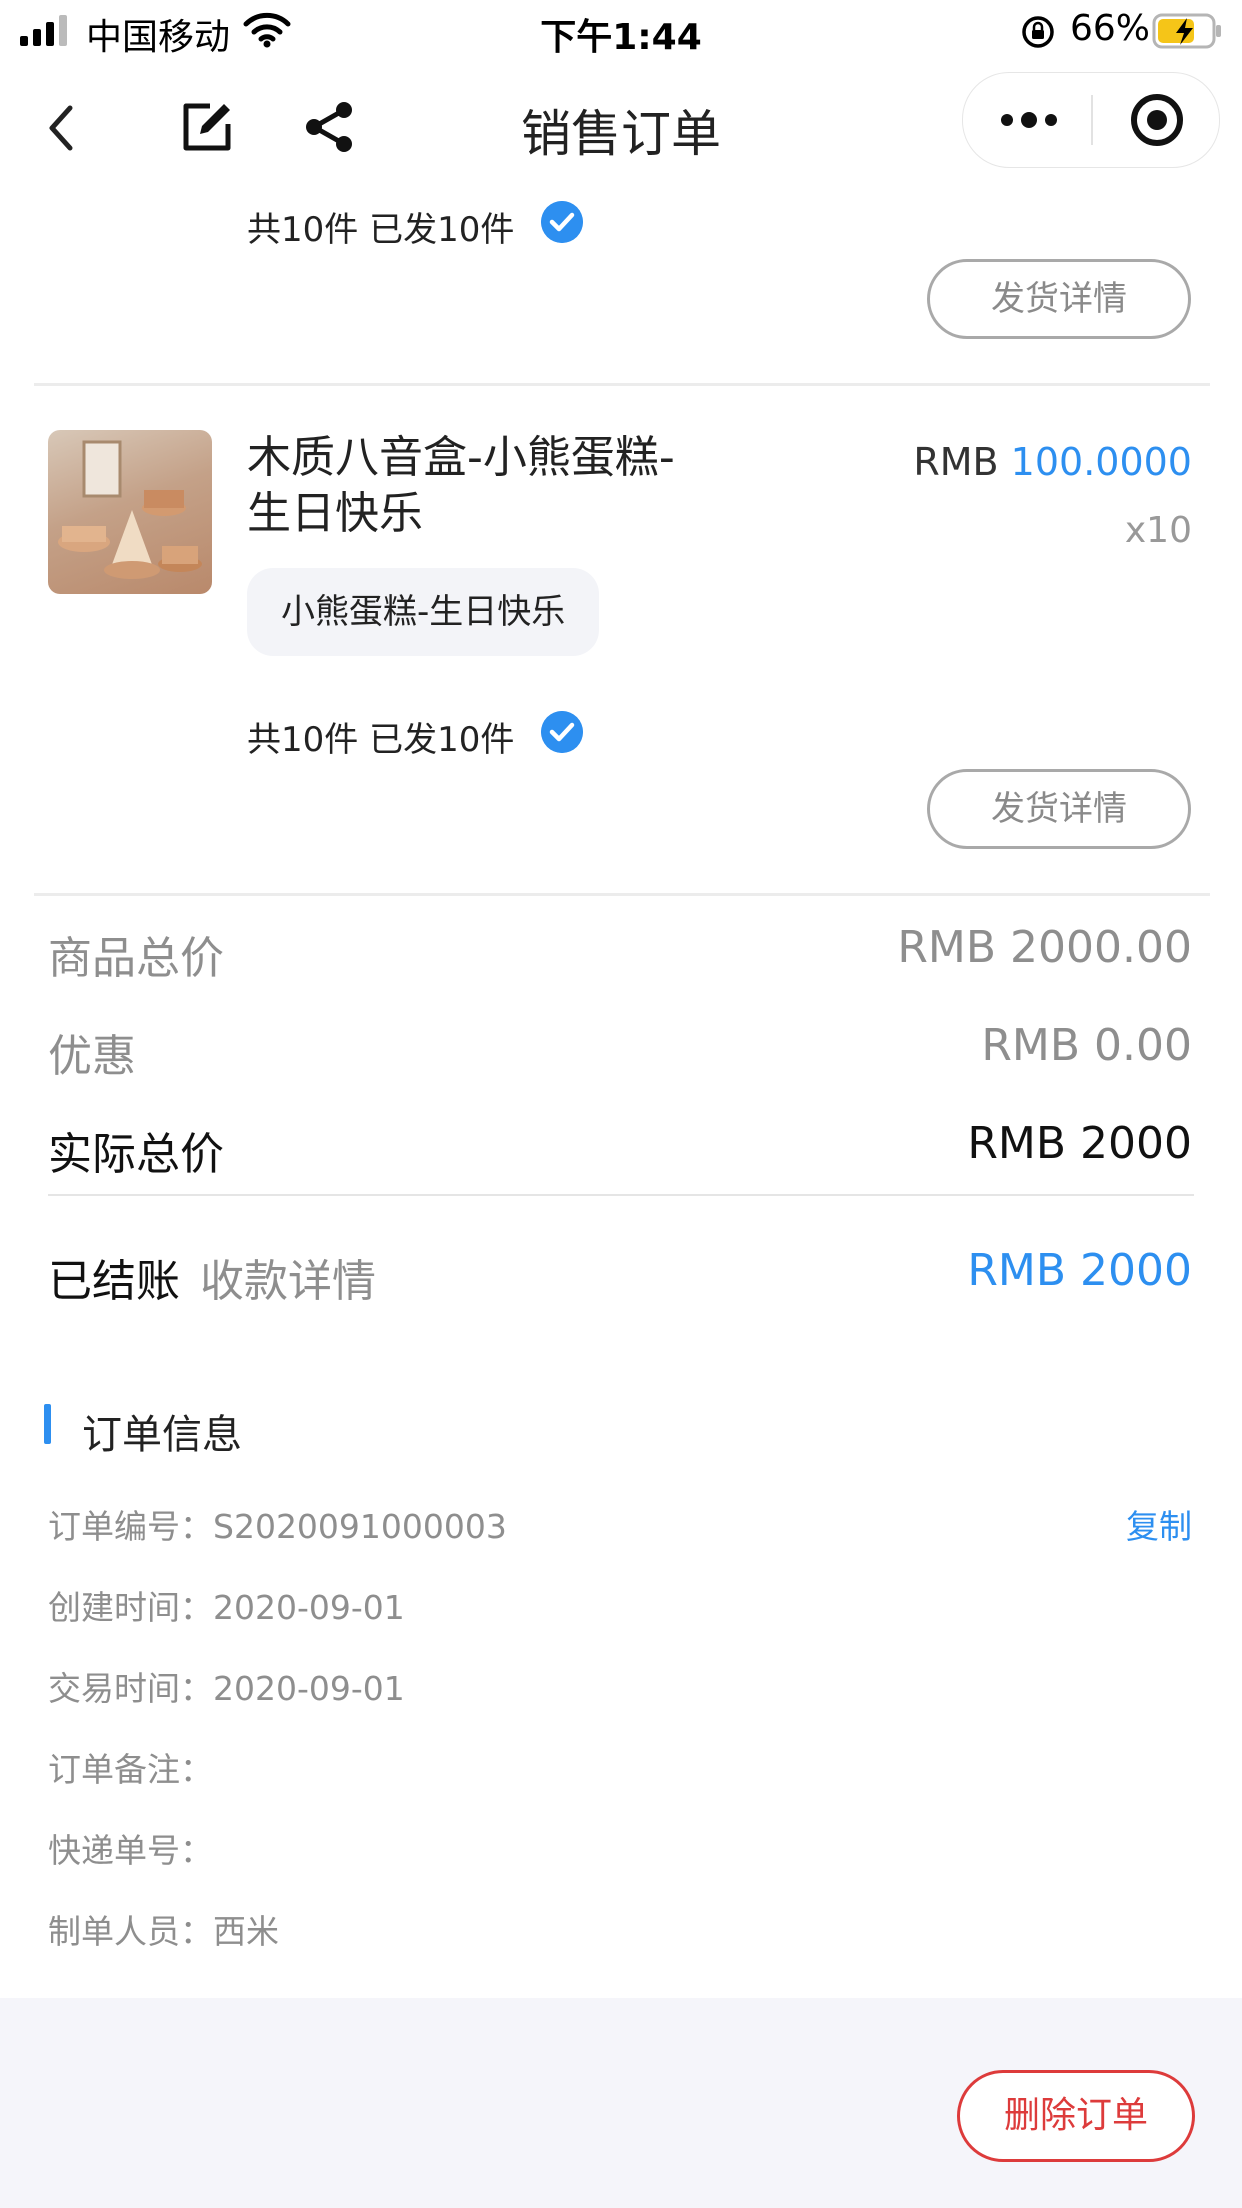  I want to click on status-bar: 中国移动 下午1:44 66%, so click(621, 31).